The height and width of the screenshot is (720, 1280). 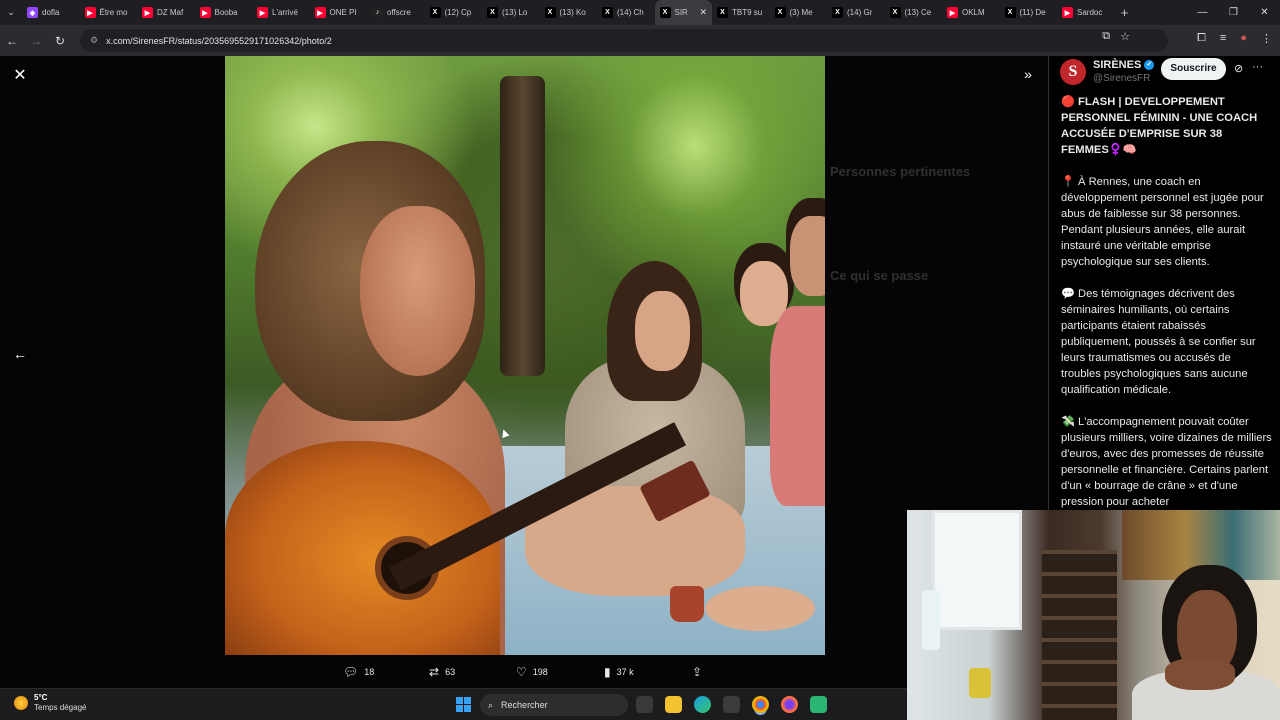 What do you see at coordinates (454, 12) in the screenshot?
I see `browser-tab: X (12) Cp` at bounding box center [454, 12].